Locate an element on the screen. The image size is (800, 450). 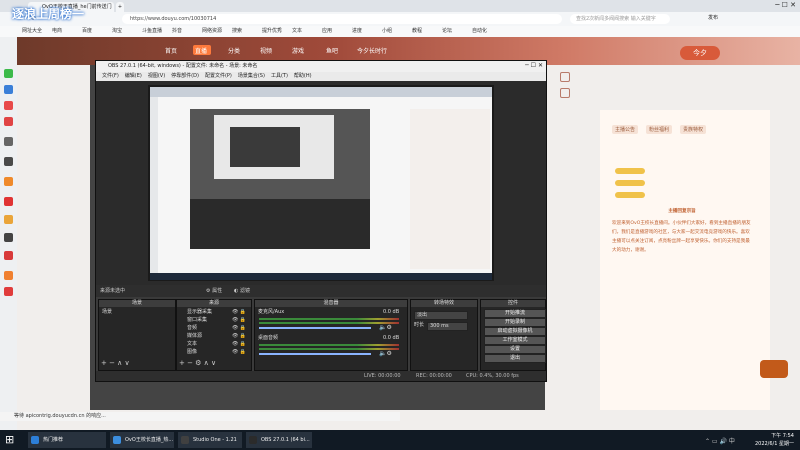
start-streaming-button: 开始推流 is located at coordinates (515, 313).